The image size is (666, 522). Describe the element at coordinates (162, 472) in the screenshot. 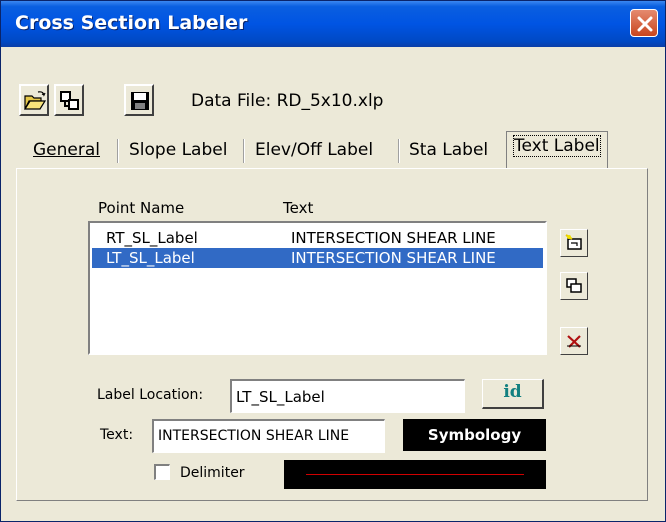

I see `delimiter-checkbox` at that location.